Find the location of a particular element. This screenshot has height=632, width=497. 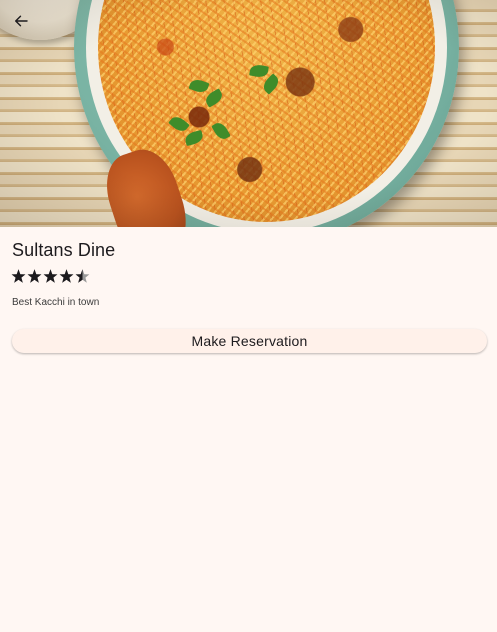

make-reservation-button: Make Reservation is located at coordinates (249, 341).